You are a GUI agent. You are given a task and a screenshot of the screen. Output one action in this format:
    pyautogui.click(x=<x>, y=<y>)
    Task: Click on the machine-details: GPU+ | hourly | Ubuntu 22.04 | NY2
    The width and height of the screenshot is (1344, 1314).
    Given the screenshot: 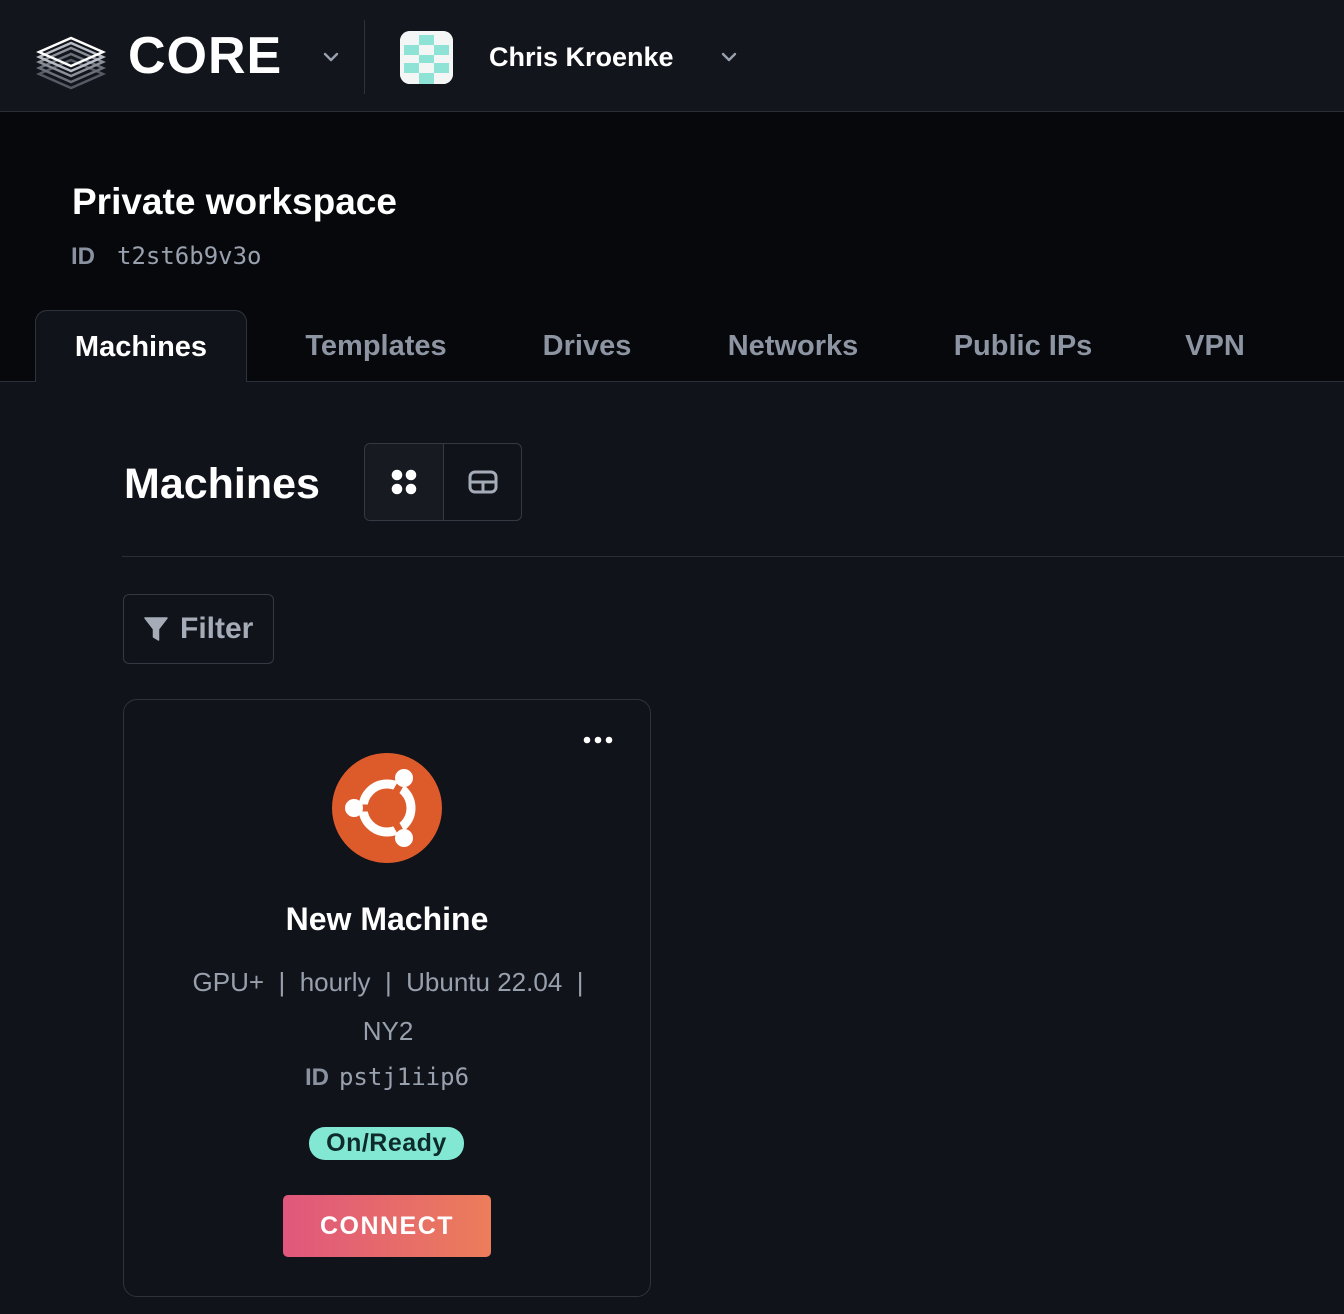 What is the action you would take?
    pyautogui.click(x=388, y=1007)
    